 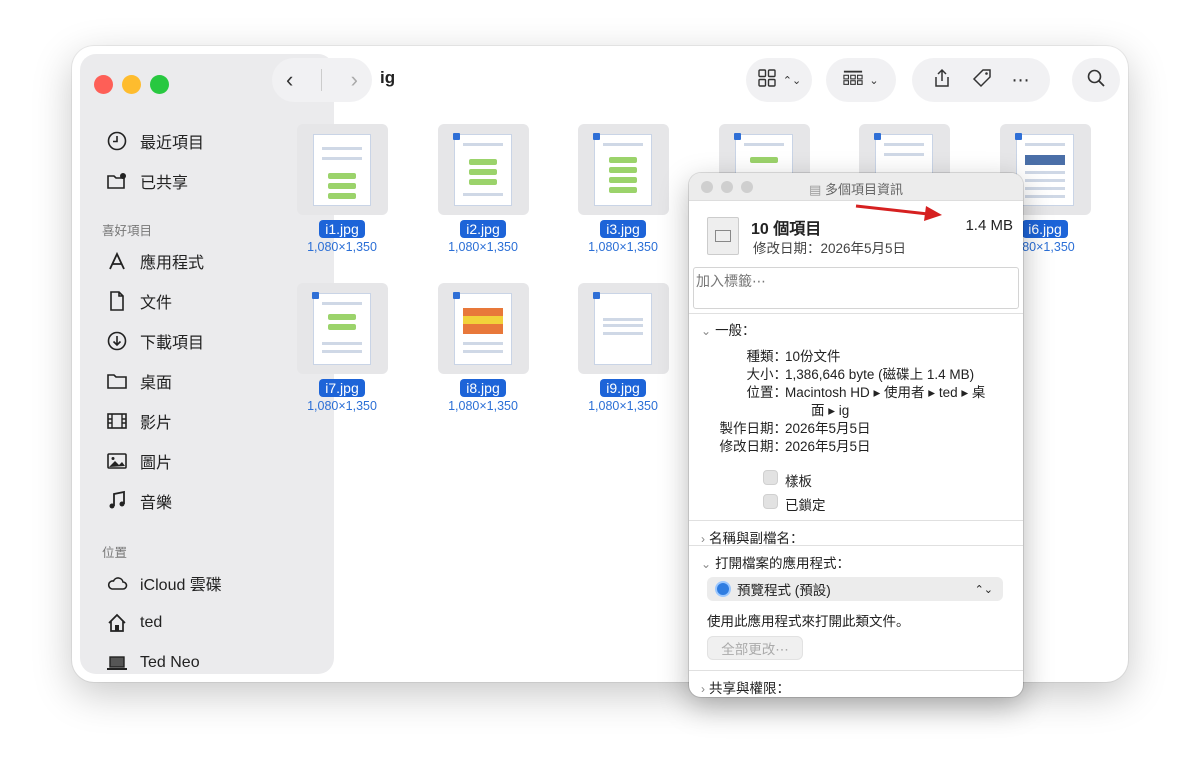 I want to click on sidebar-item-label: 音樂, so click(x=156, y=503).